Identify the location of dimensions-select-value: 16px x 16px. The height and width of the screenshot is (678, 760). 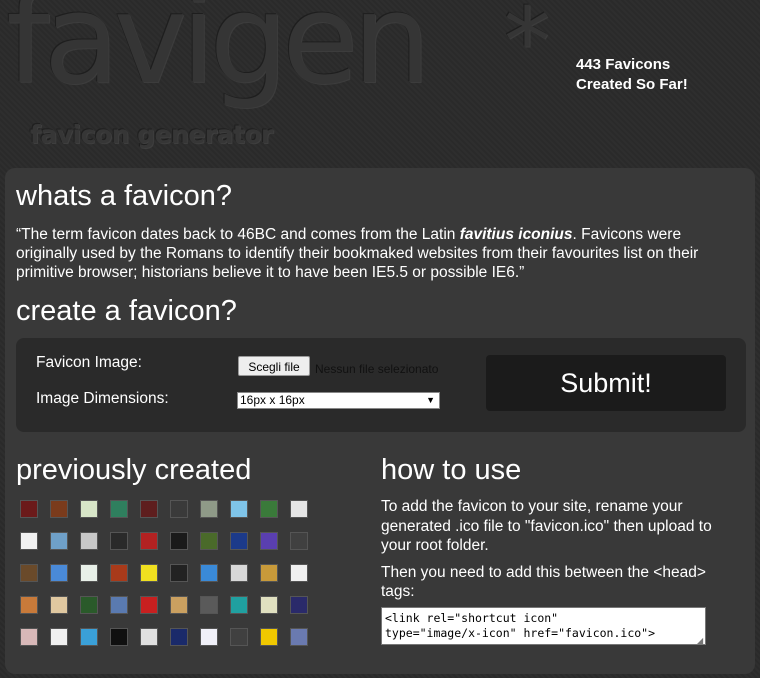
(272, 400).